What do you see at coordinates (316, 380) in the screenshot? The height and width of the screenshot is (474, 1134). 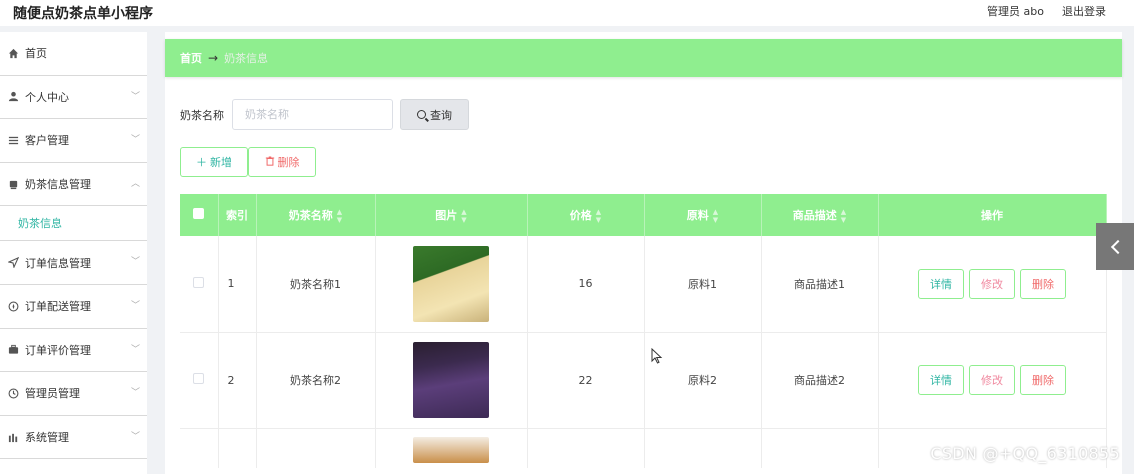 I see `row-name: 奶茶名称2` at bounding box center [316, 380].